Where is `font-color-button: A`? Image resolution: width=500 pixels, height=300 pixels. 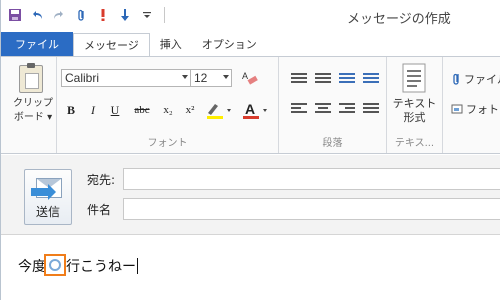 font-color-button: A is located at coordinates (256, 111).